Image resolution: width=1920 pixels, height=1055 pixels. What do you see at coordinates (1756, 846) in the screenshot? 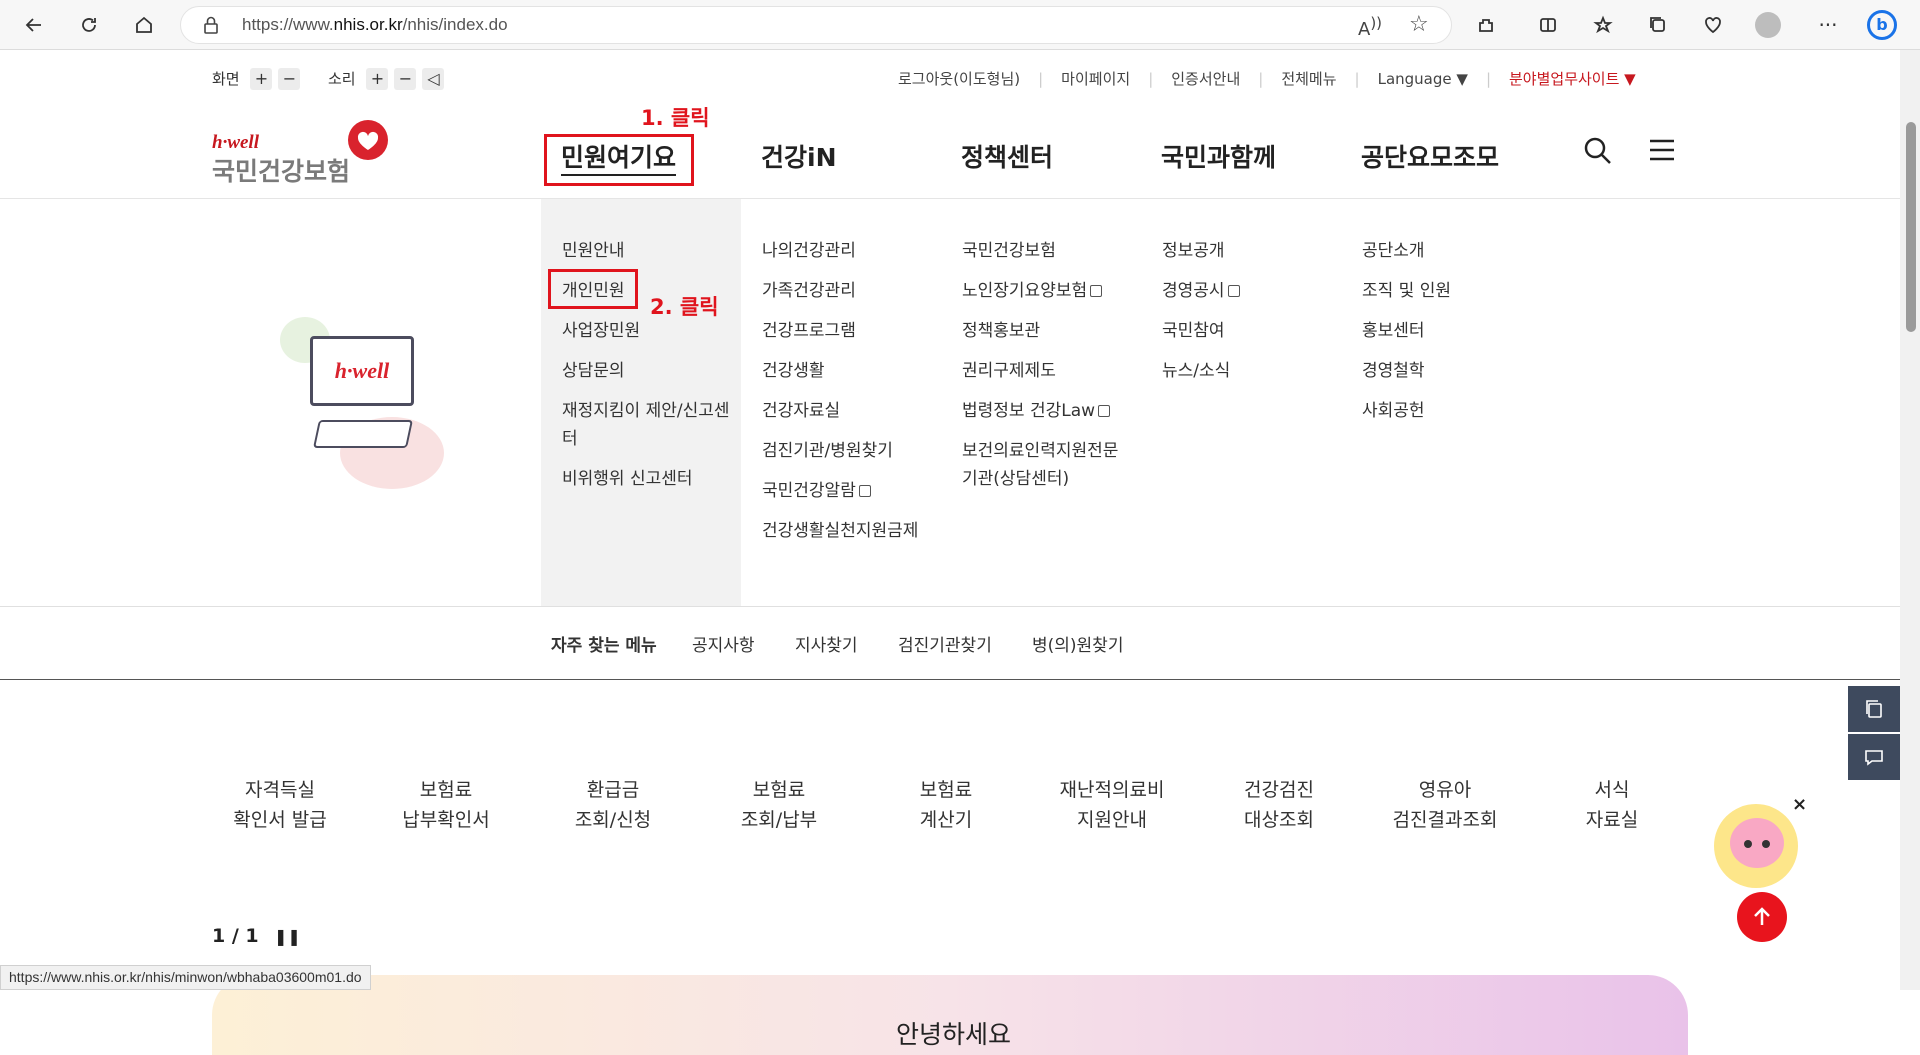
I see `chatbot-mascot` at bounding box center [1756, 846].